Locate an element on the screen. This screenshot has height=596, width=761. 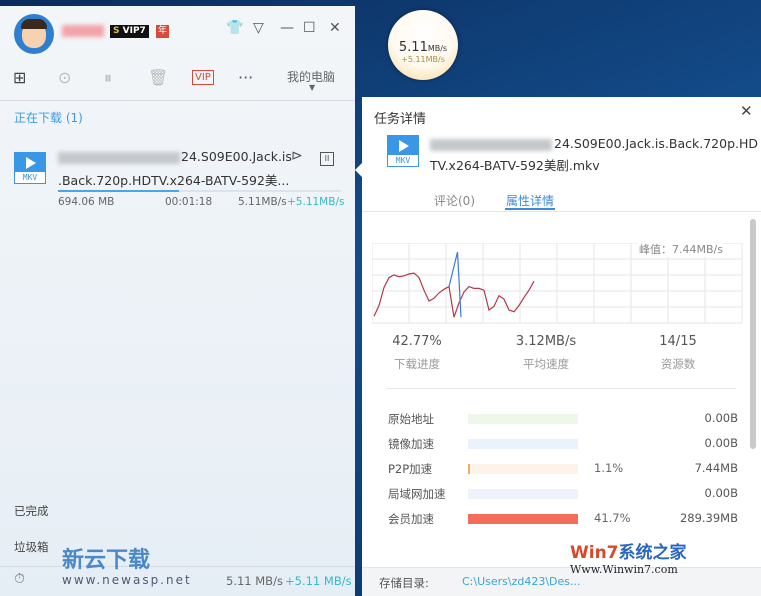
more-icon: ··· is located at coordinates (245, 77).